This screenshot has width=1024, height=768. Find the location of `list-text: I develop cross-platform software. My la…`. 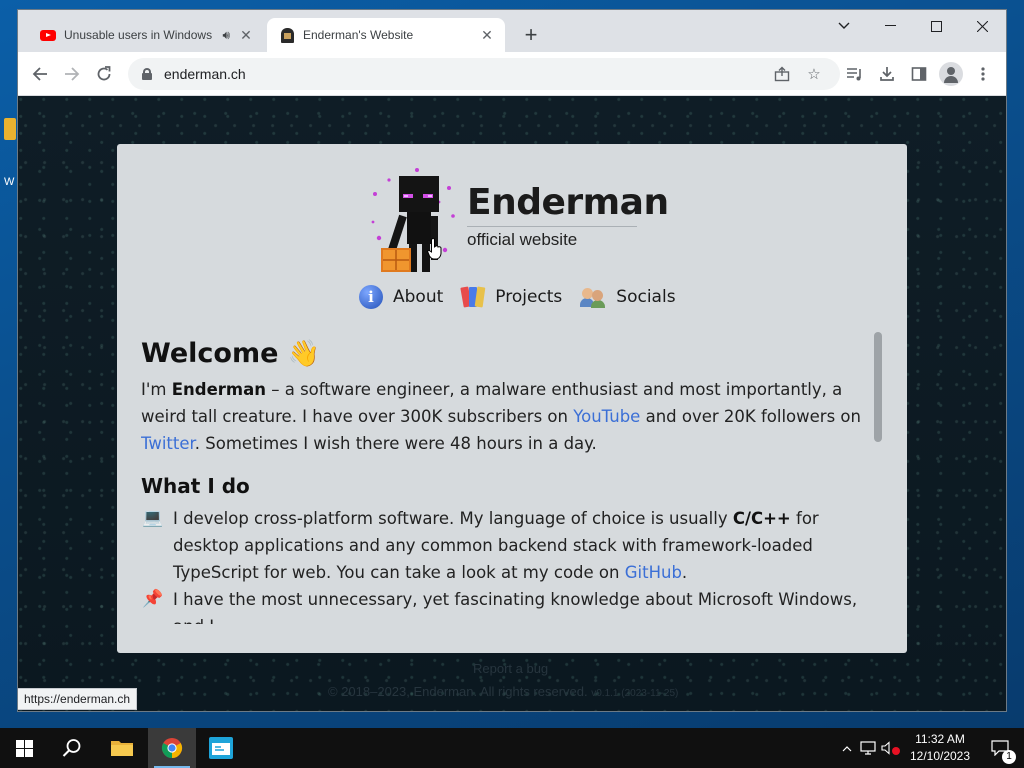

list-text: I develop cross-platform software. My la… is located at coordinates (453, 518).